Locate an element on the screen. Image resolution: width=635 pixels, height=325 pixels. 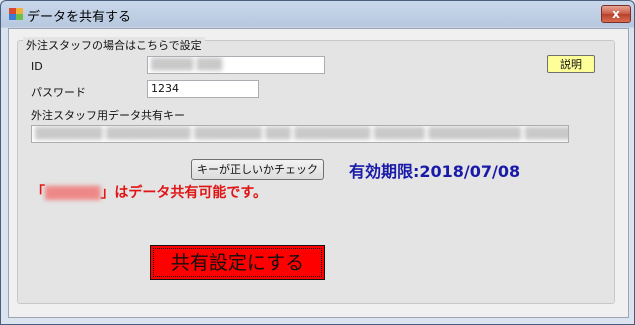
id-field: █████ ███ is located at coordinates (236, 65).